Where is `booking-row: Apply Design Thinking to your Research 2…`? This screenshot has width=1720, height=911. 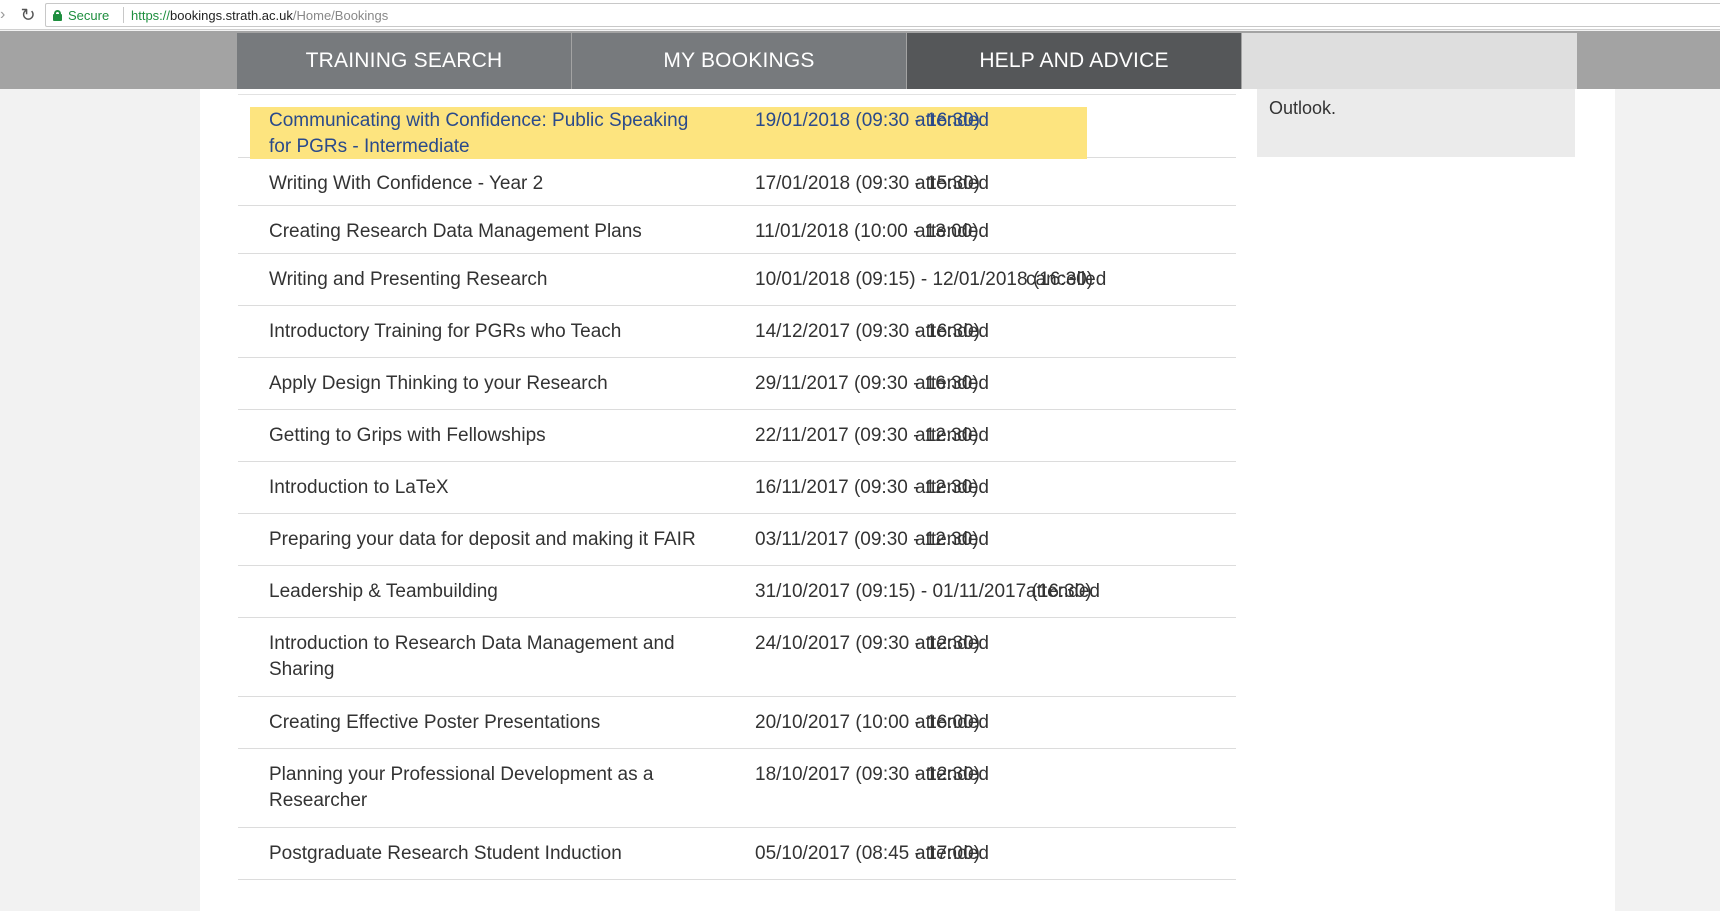
booking-row: Apply Design Thinking to your Research 2… is located at coordinates (737, 384).